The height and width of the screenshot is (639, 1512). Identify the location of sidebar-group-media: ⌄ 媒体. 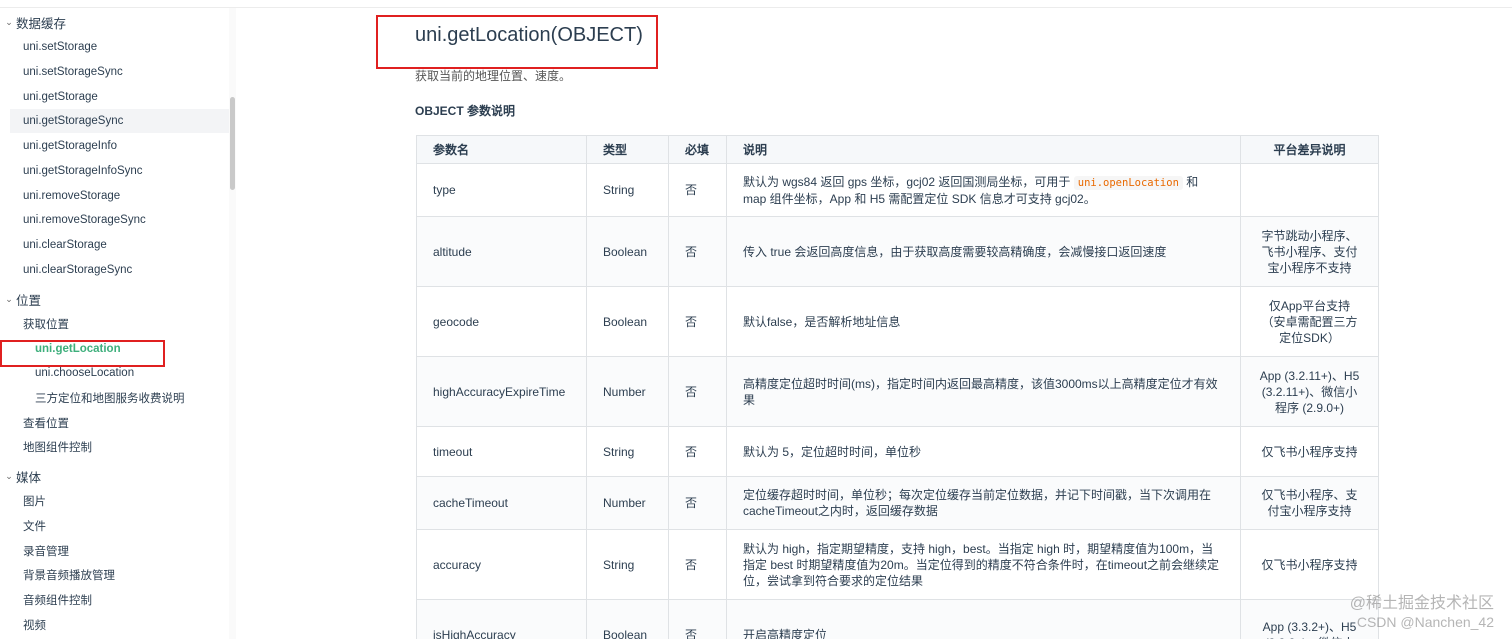
(20, 476).